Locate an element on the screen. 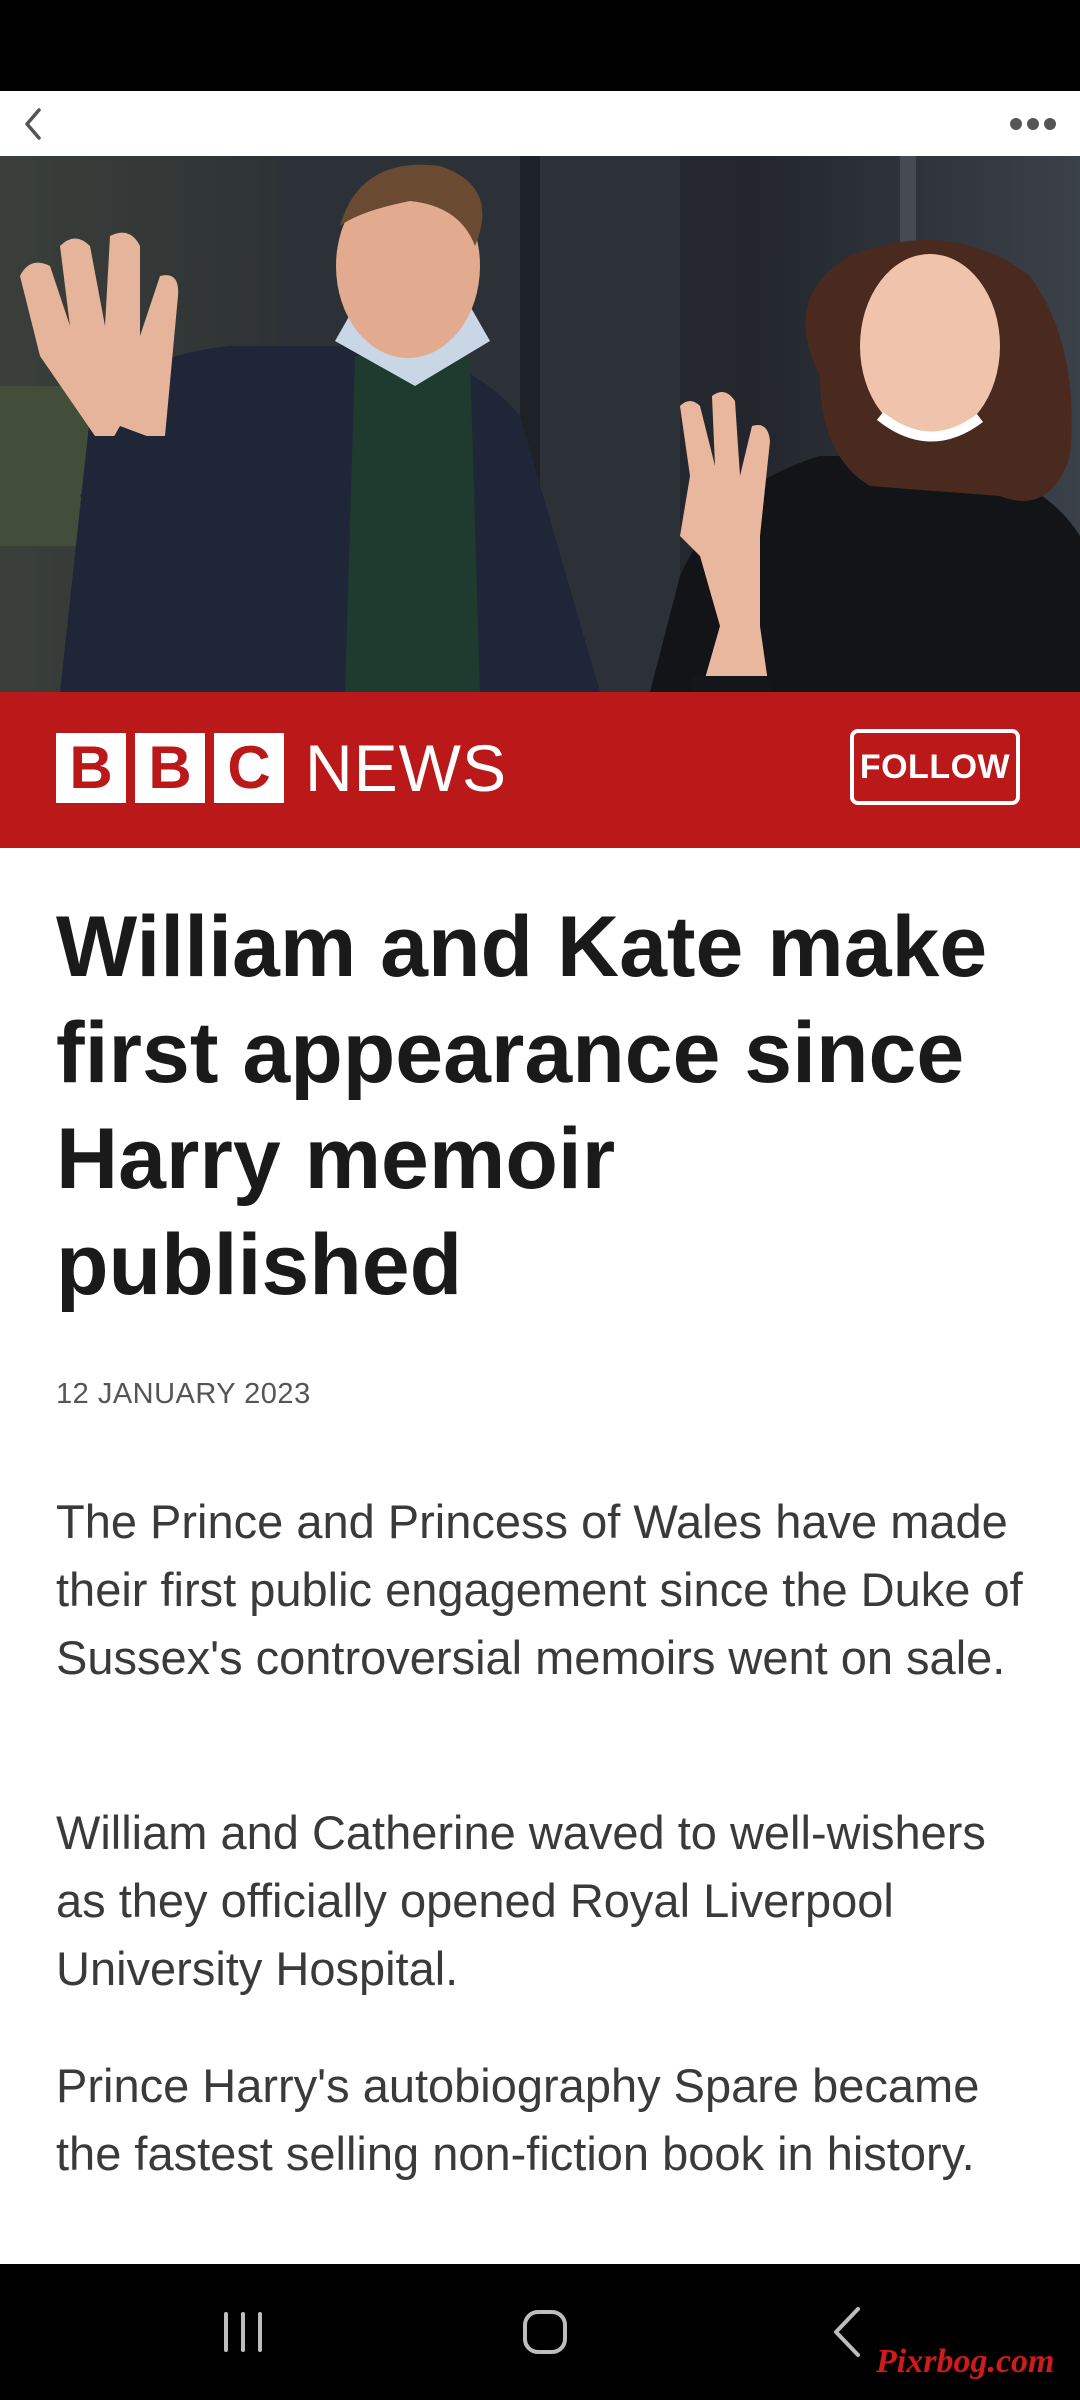  home-button is located at coordinates (545, 2332).